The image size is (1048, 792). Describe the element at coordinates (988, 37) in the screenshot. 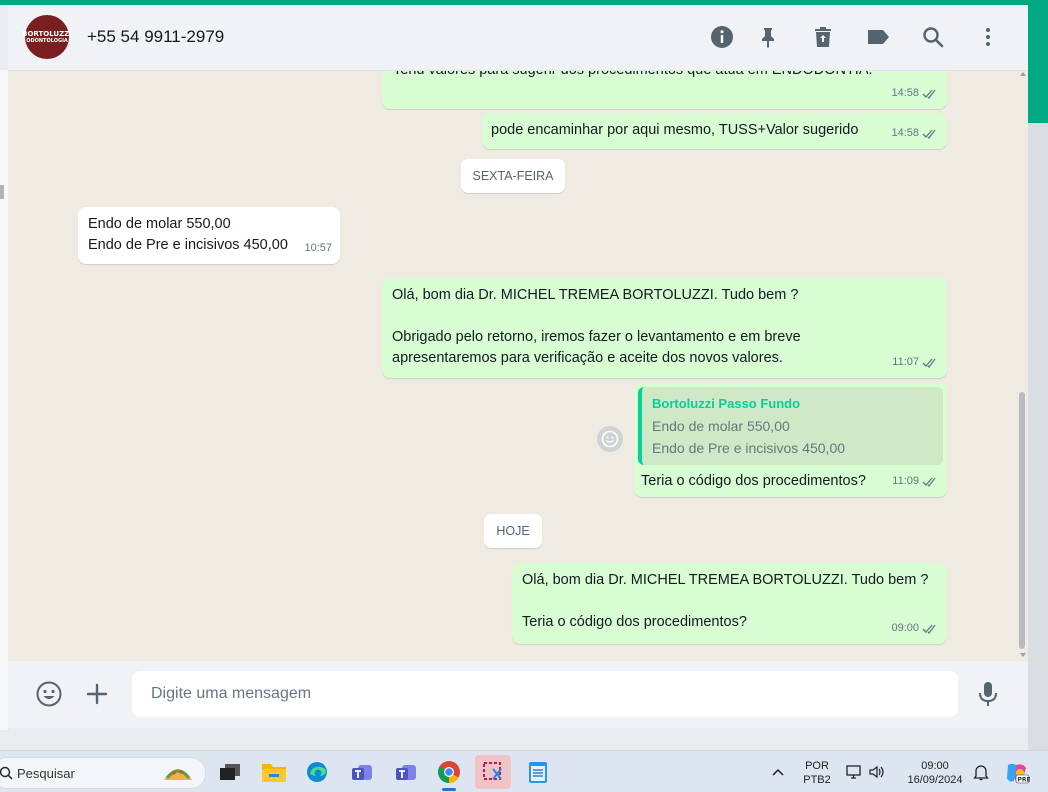

I see `menu-icon` at that location.